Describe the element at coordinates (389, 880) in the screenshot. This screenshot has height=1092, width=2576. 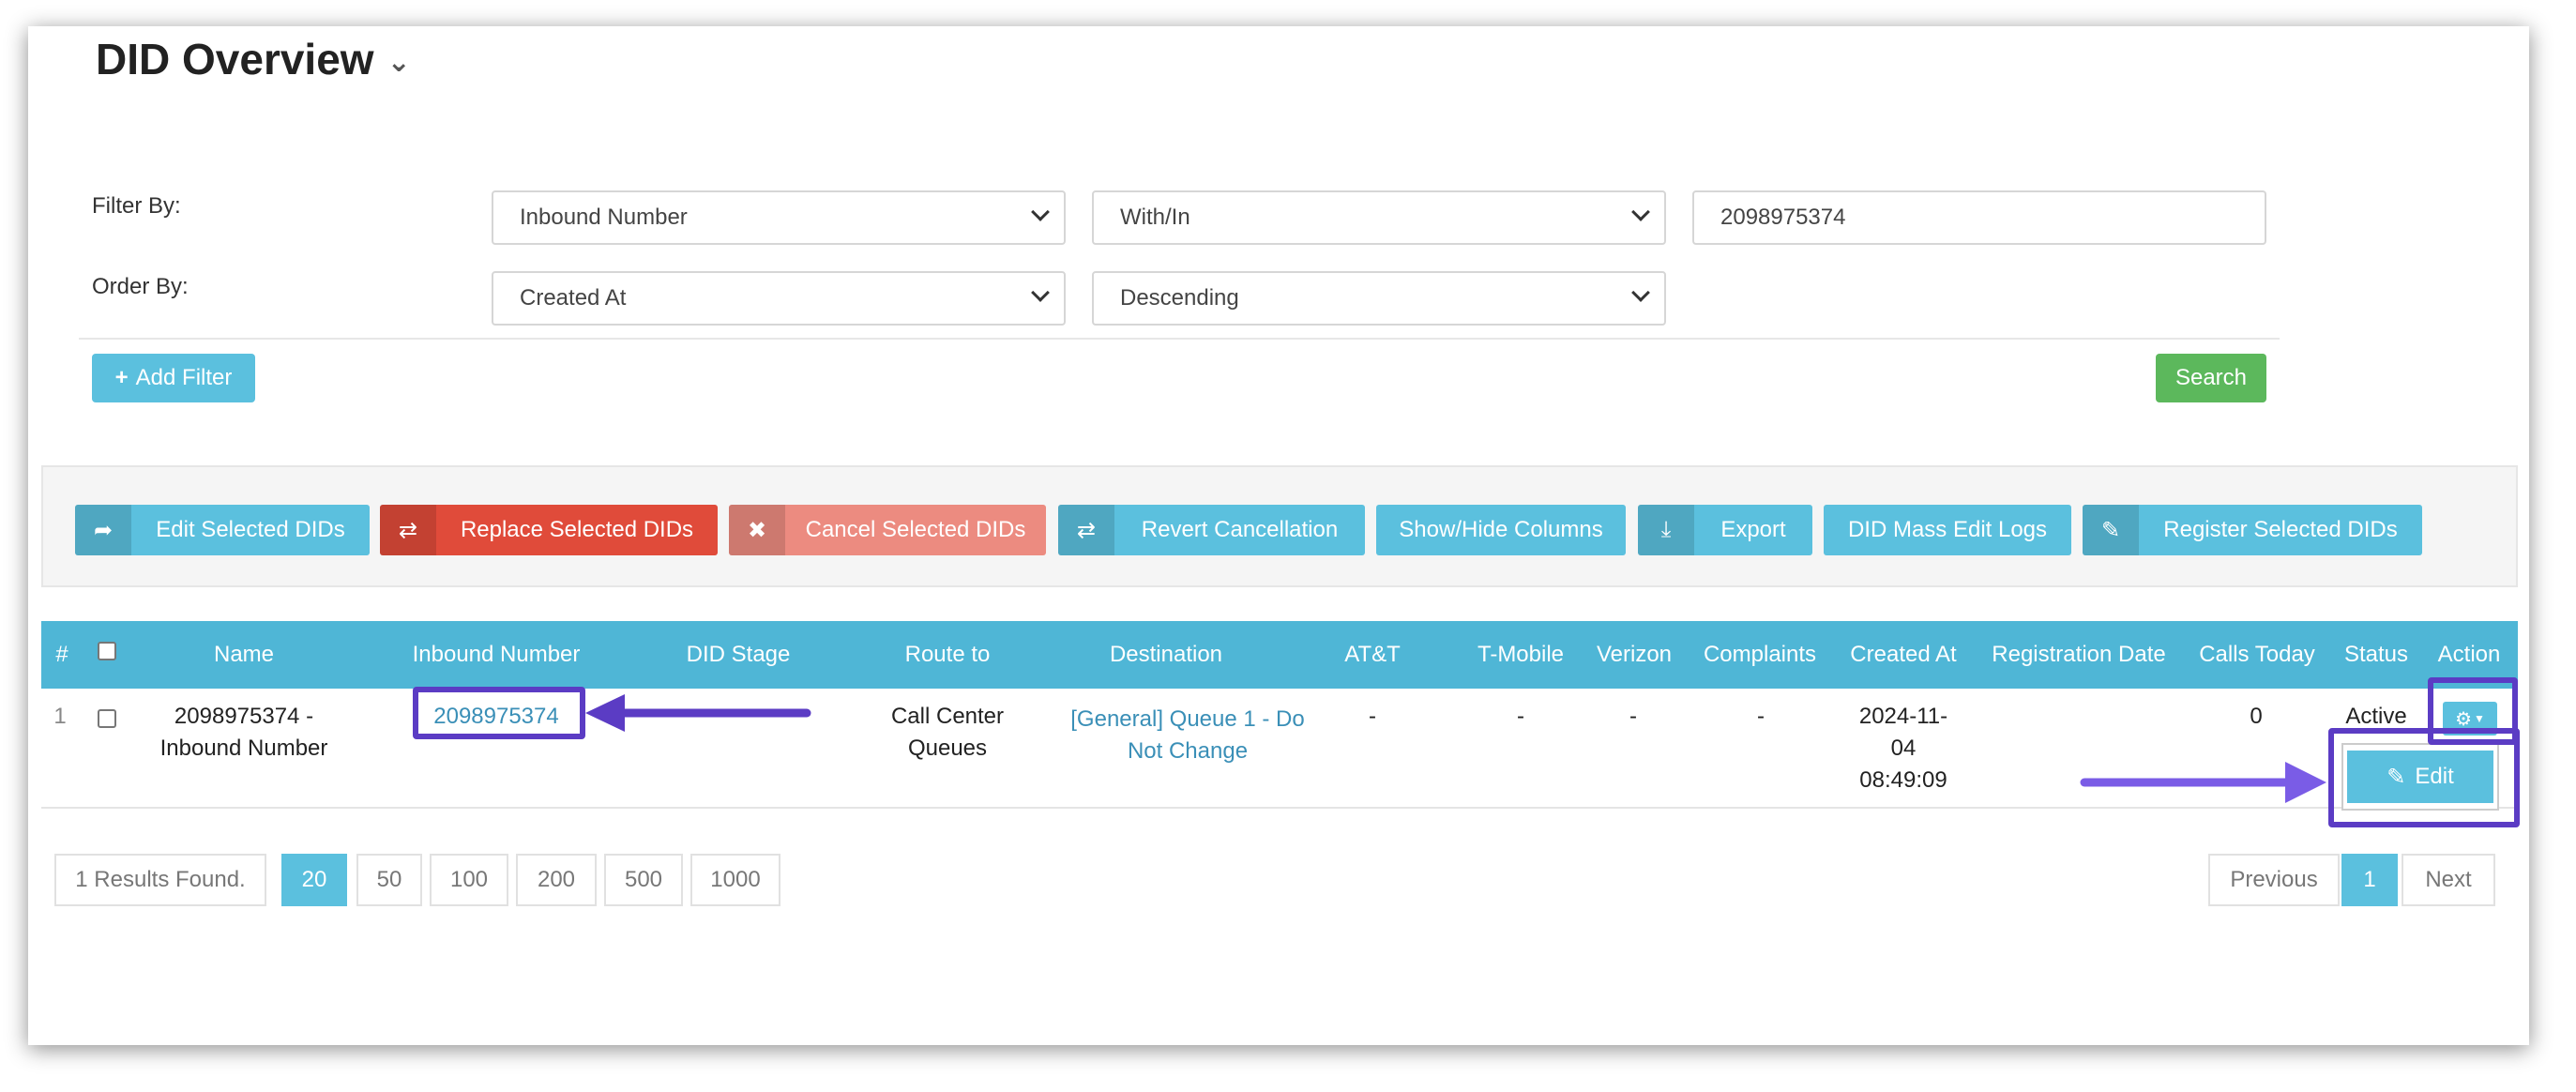
I see `page-size-50: 50` at that location.